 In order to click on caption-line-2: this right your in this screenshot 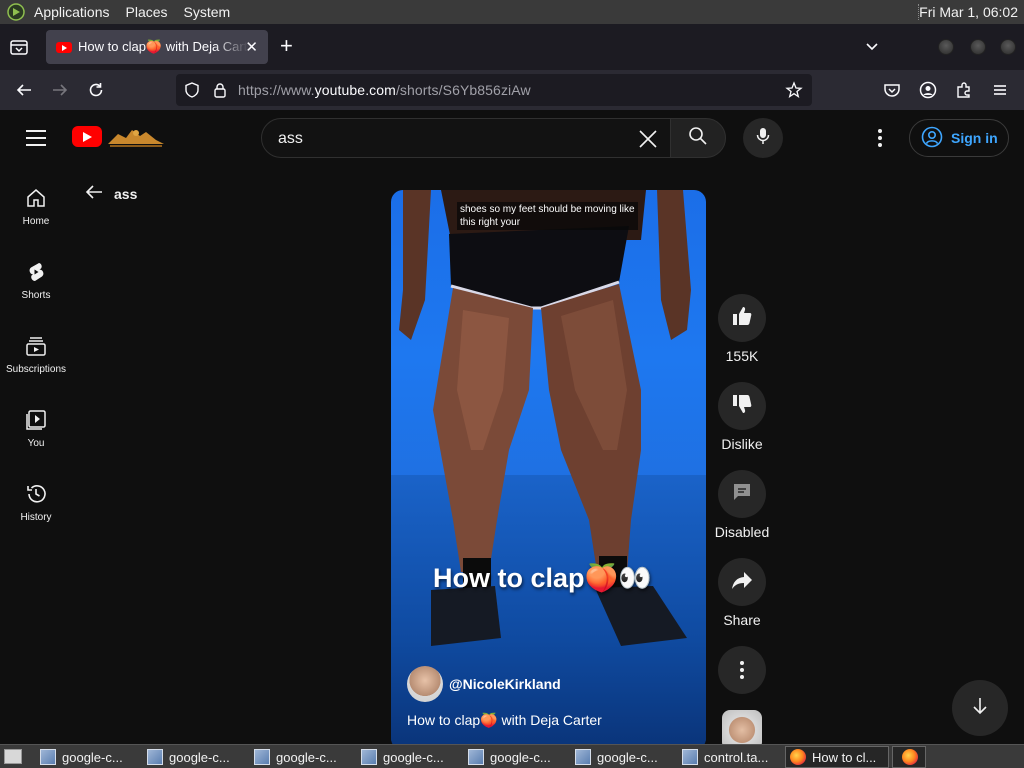, I will do `click(490, 222)`.